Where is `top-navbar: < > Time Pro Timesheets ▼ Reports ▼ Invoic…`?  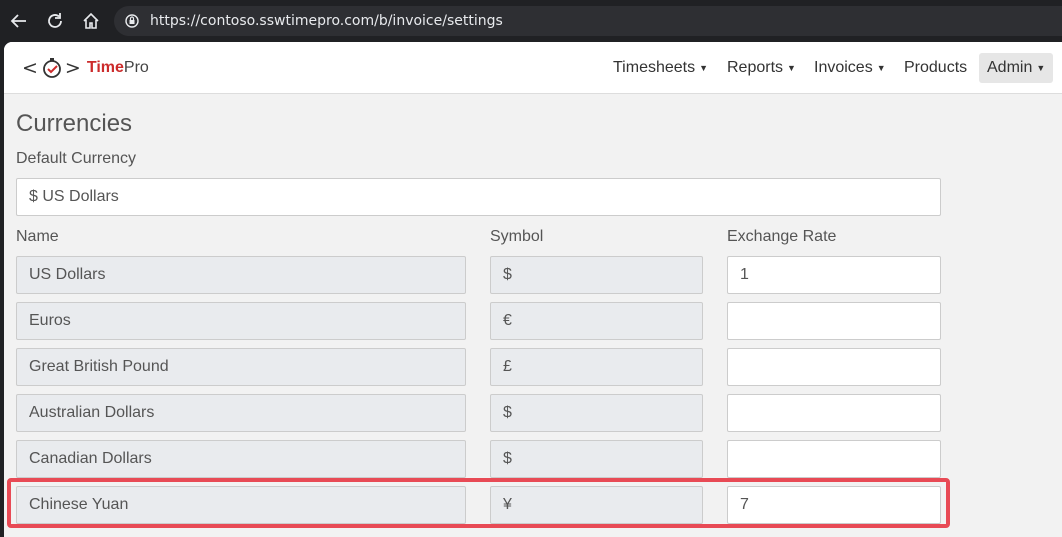 top-navbar: < > Time Pro Timesheets ▼ Reports ▼ Invoic… is located at coordinates (533, 68).